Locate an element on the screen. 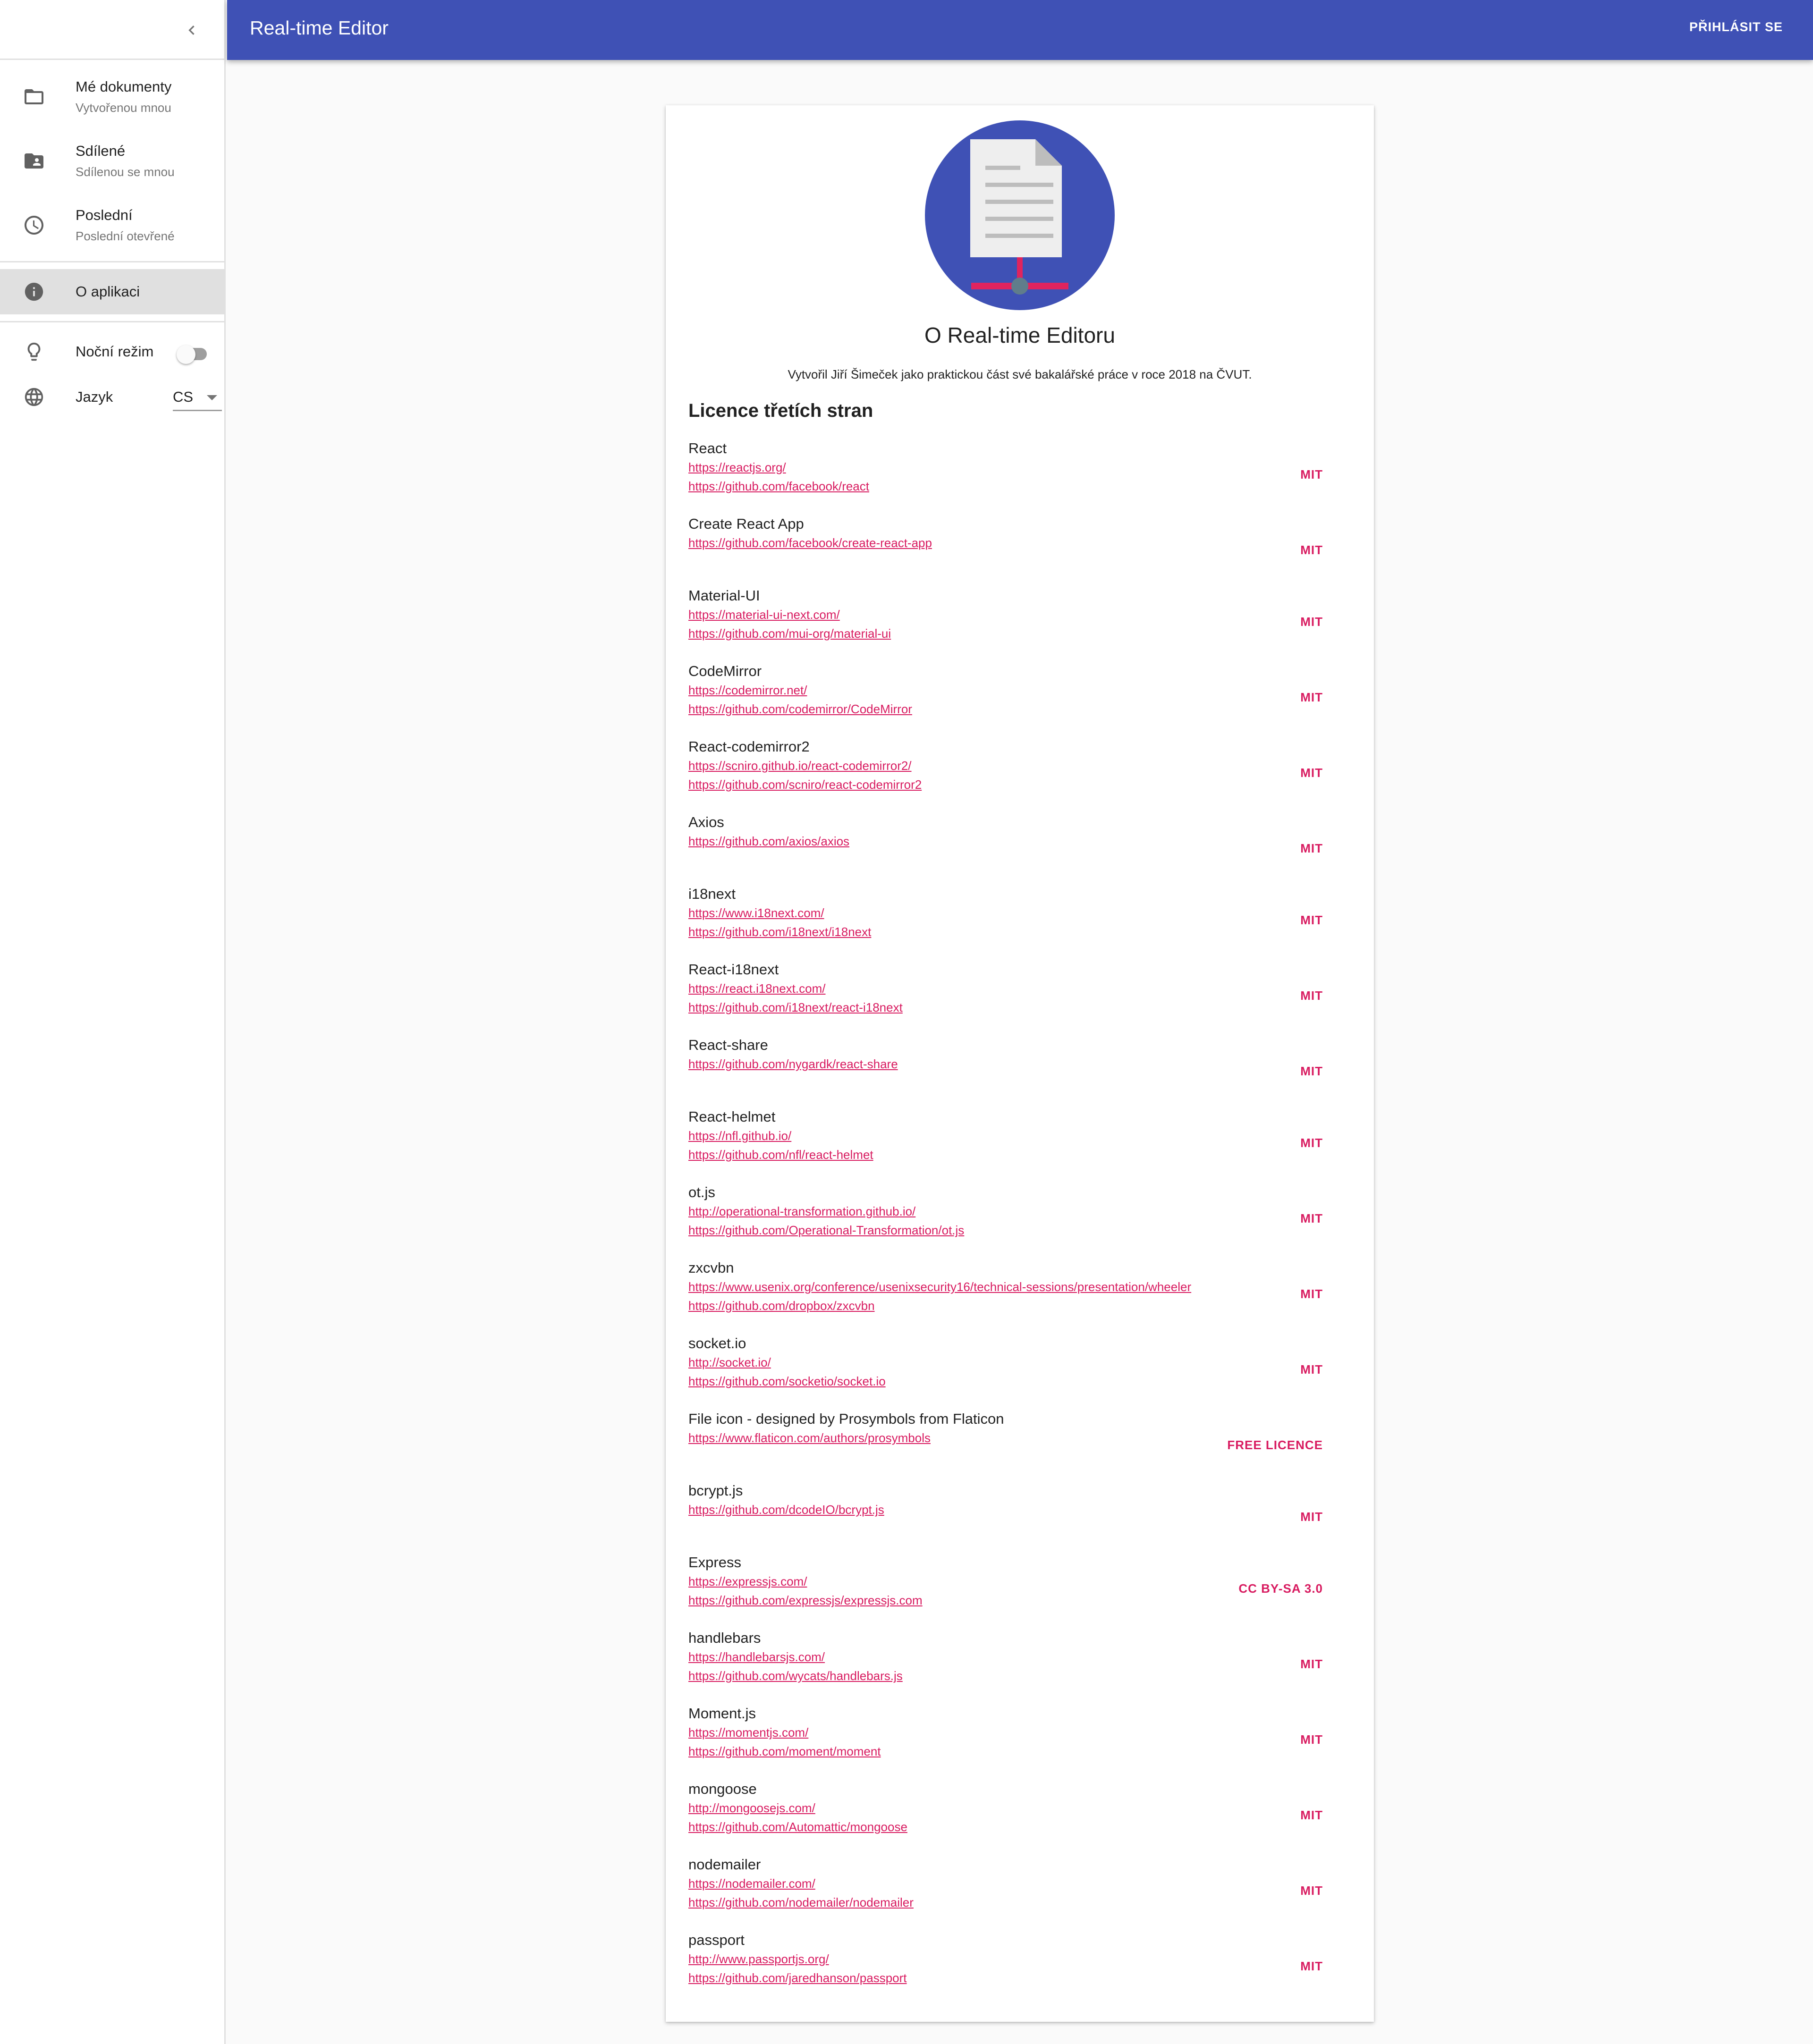 This screenshot has width=1813, height=2044. licence-link: http://socket.io/ is located at coordinates (729, 1363).